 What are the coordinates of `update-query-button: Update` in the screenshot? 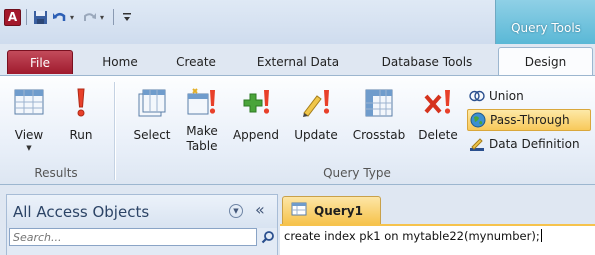 It's located at (316, 120).